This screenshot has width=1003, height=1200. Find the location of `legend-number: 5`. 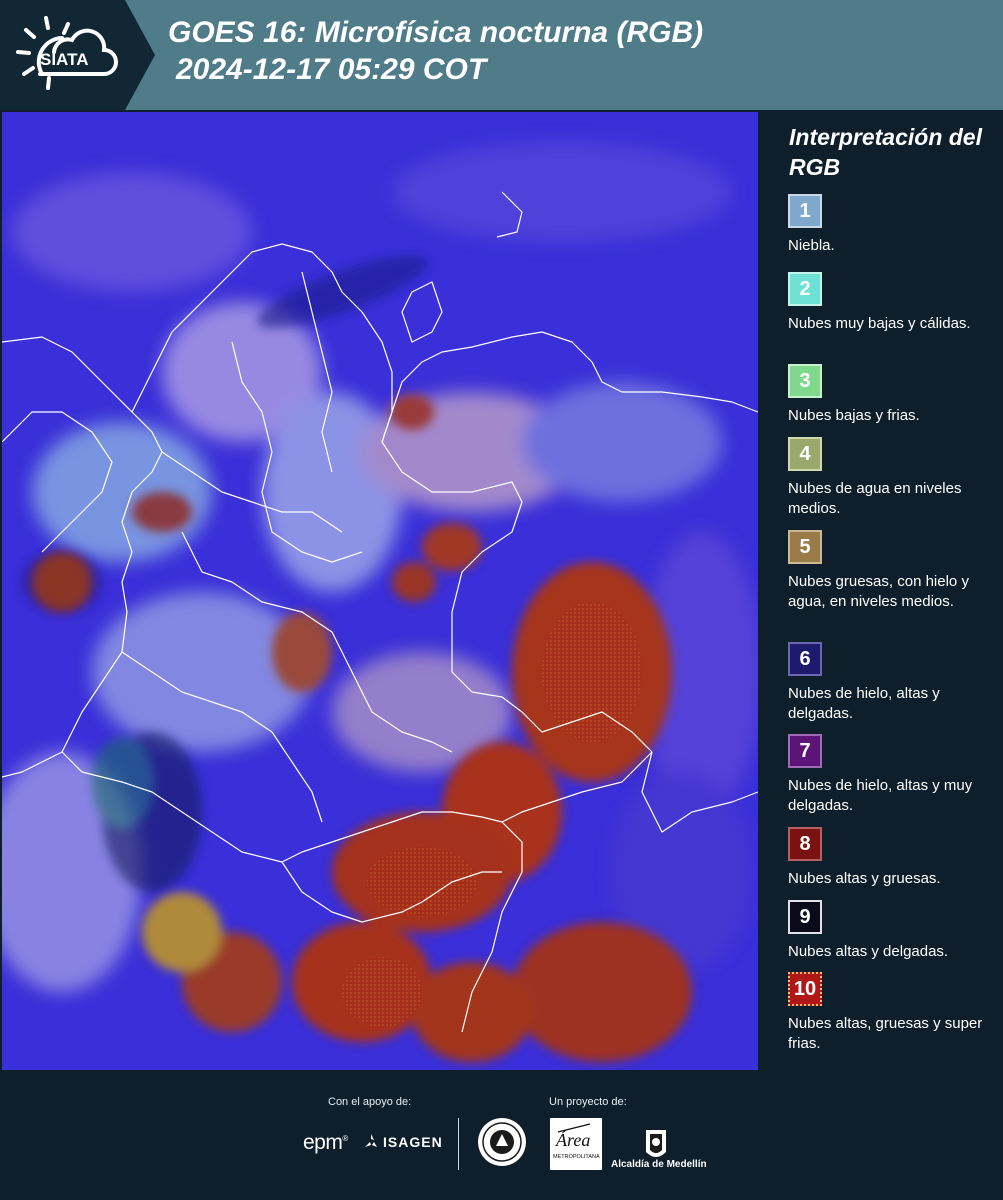

legend-number: 5 is located at coordinates (805, 546).